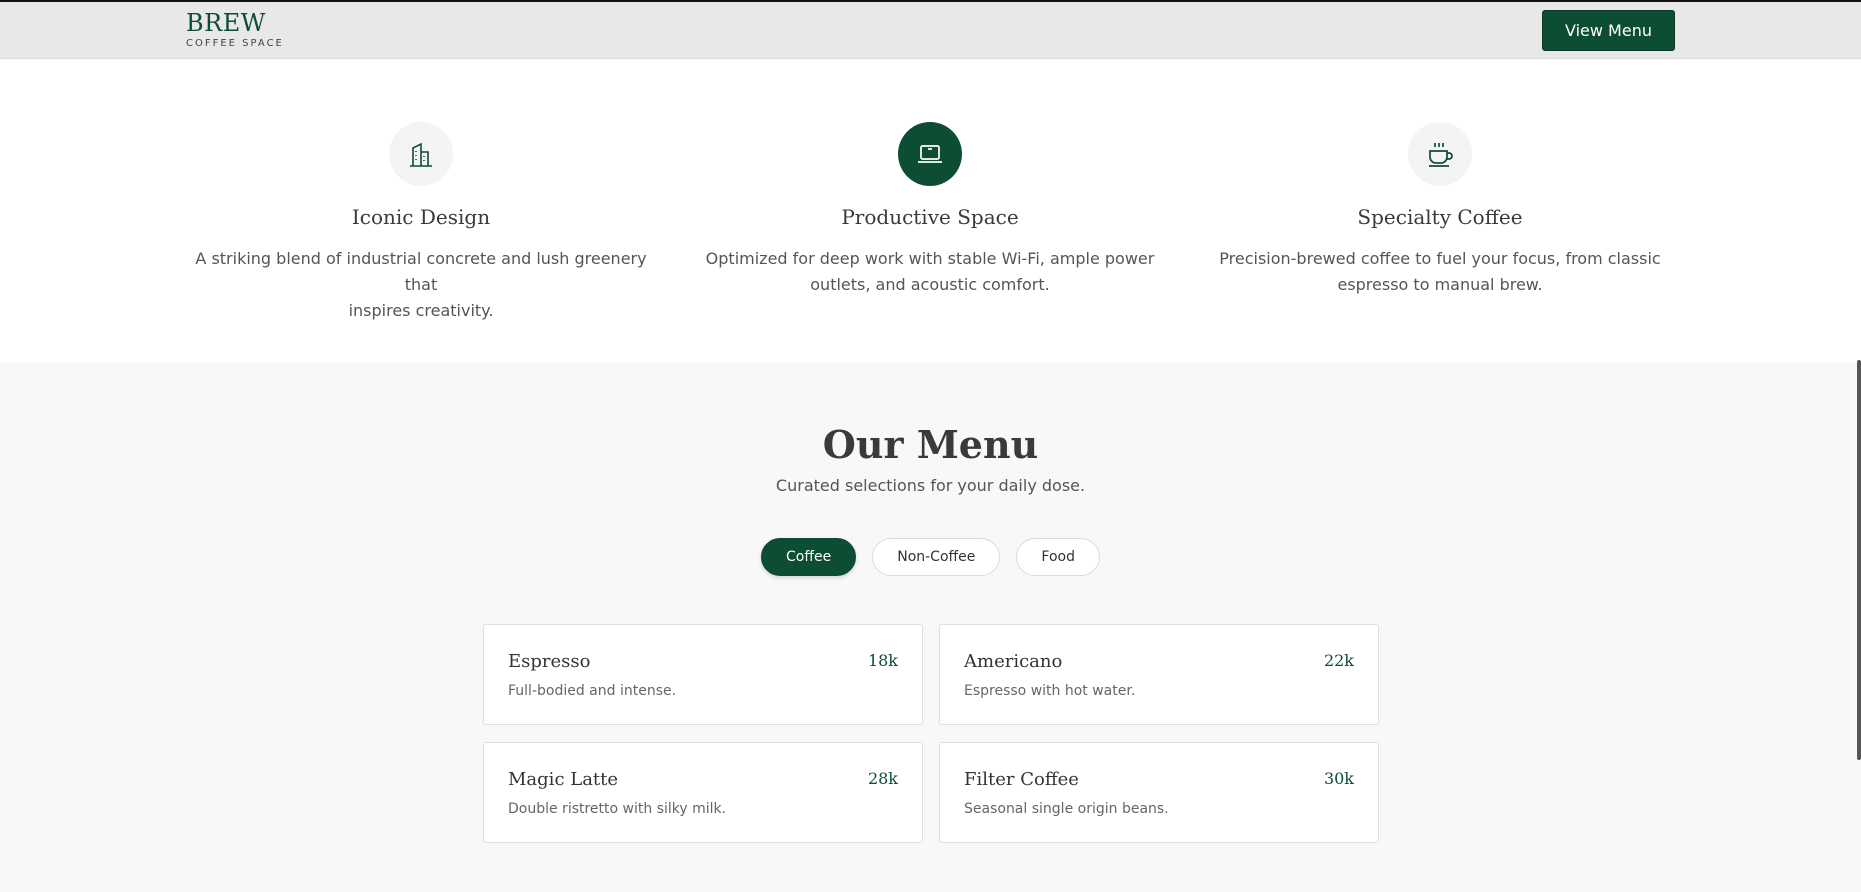  Describe the element at coordinates (1058, 557) in the screenshot. I see `tab-food: Food` at that location.